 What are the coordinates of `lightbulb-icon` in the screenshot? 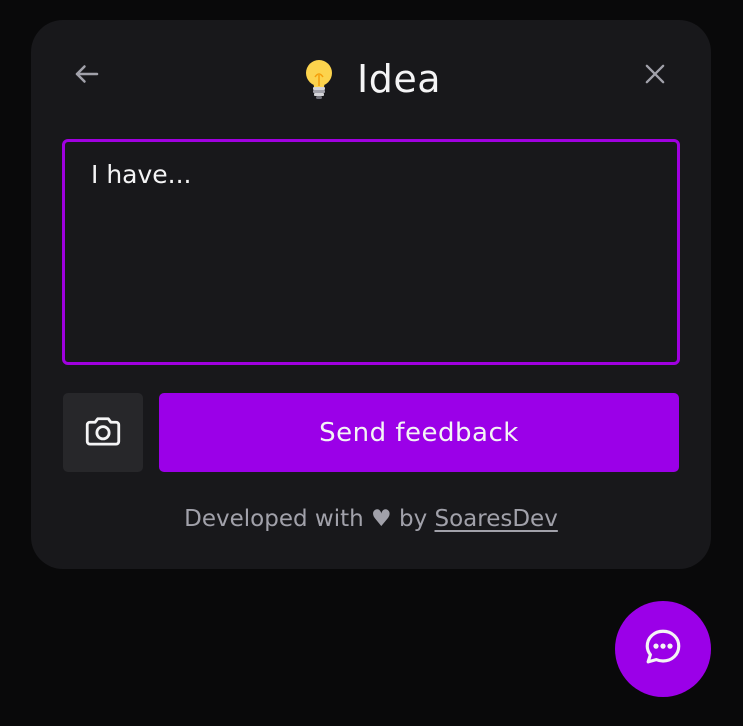 It's located at (319, 79).